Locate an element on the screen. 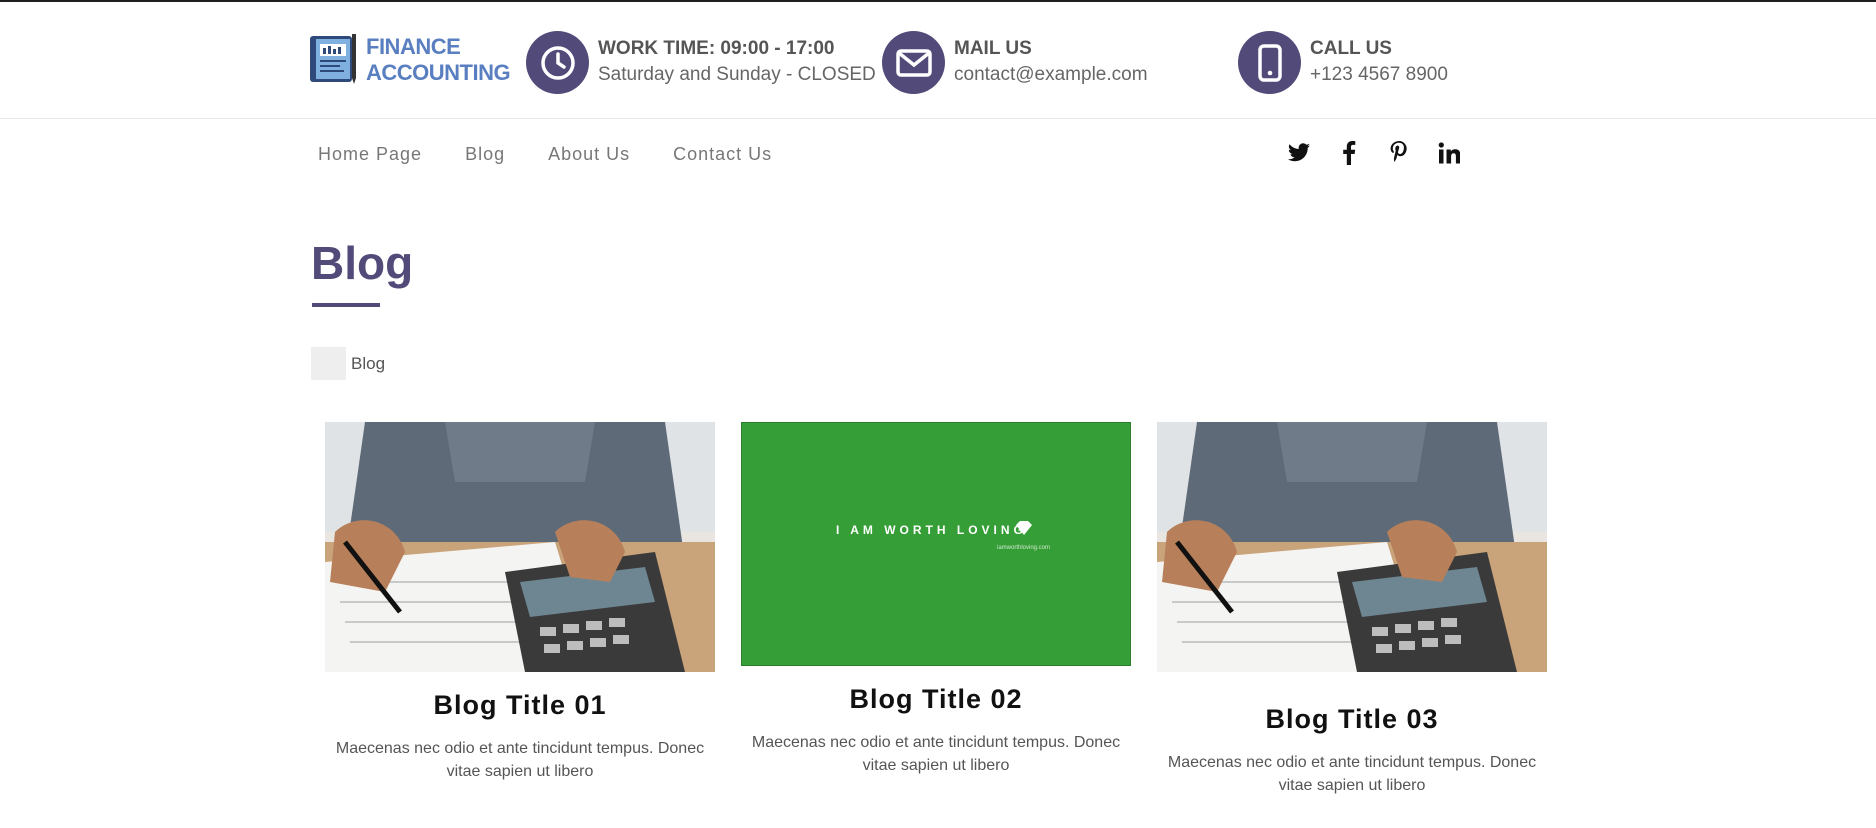 The height and width of the screenshot is (828, 1876). ledger-icon is located at coordinates (333, 59).